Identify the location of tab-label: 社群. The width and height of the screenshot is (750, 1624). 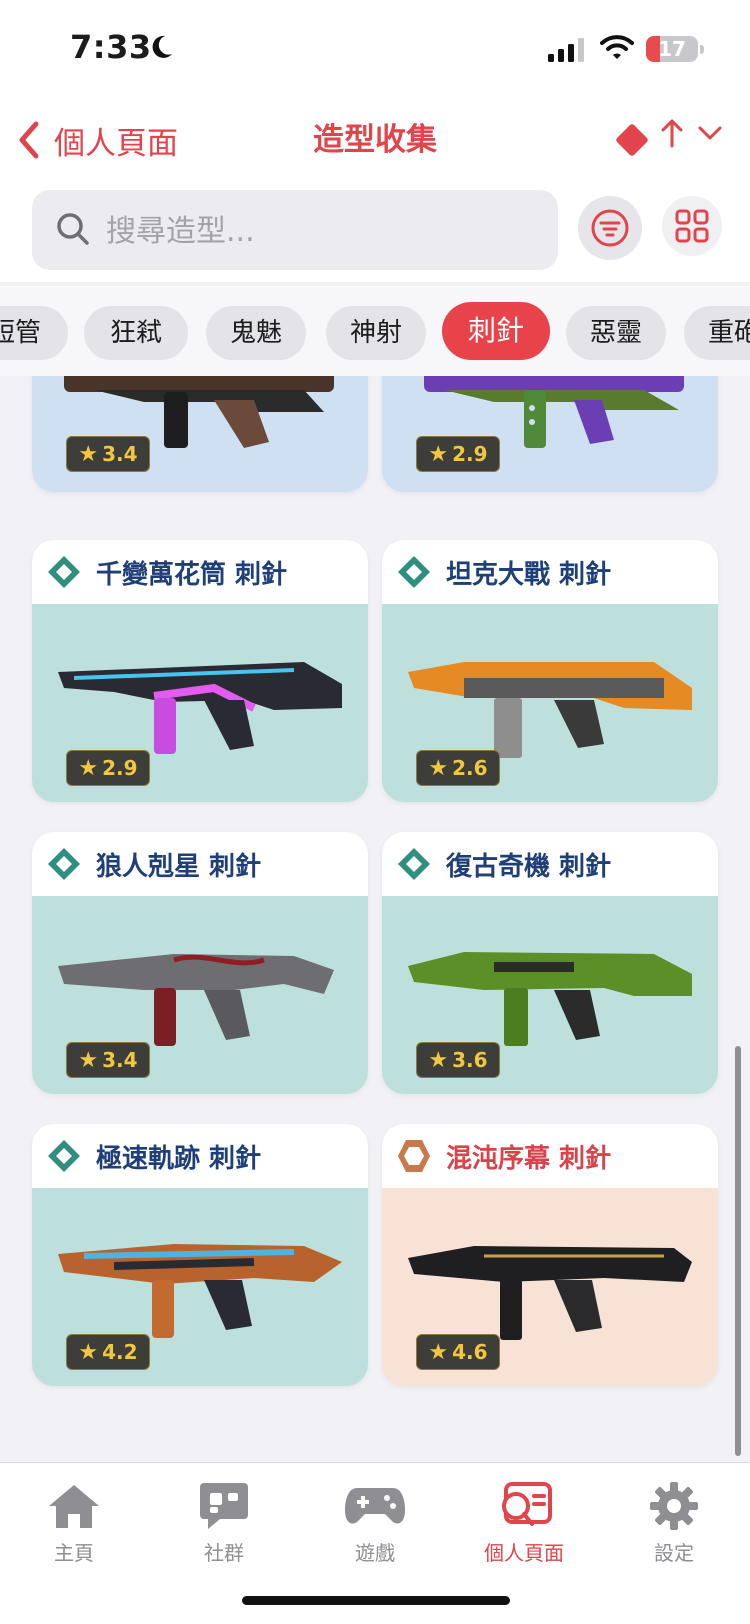
(224, 1553).